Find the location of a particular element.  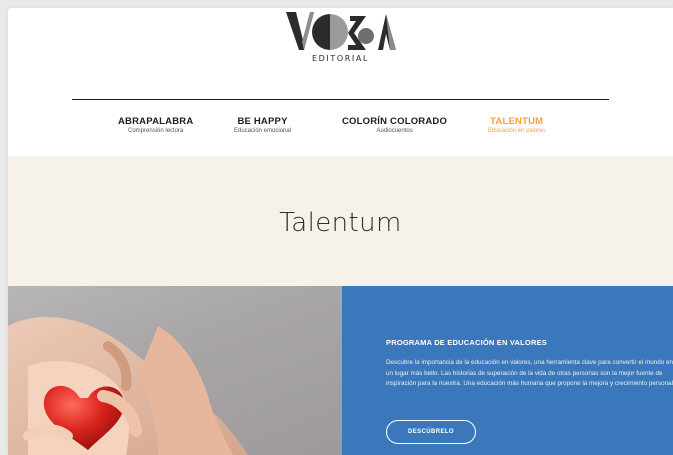

nav-item-subtitle: Educación en valores is located at coordinates (517, 131).